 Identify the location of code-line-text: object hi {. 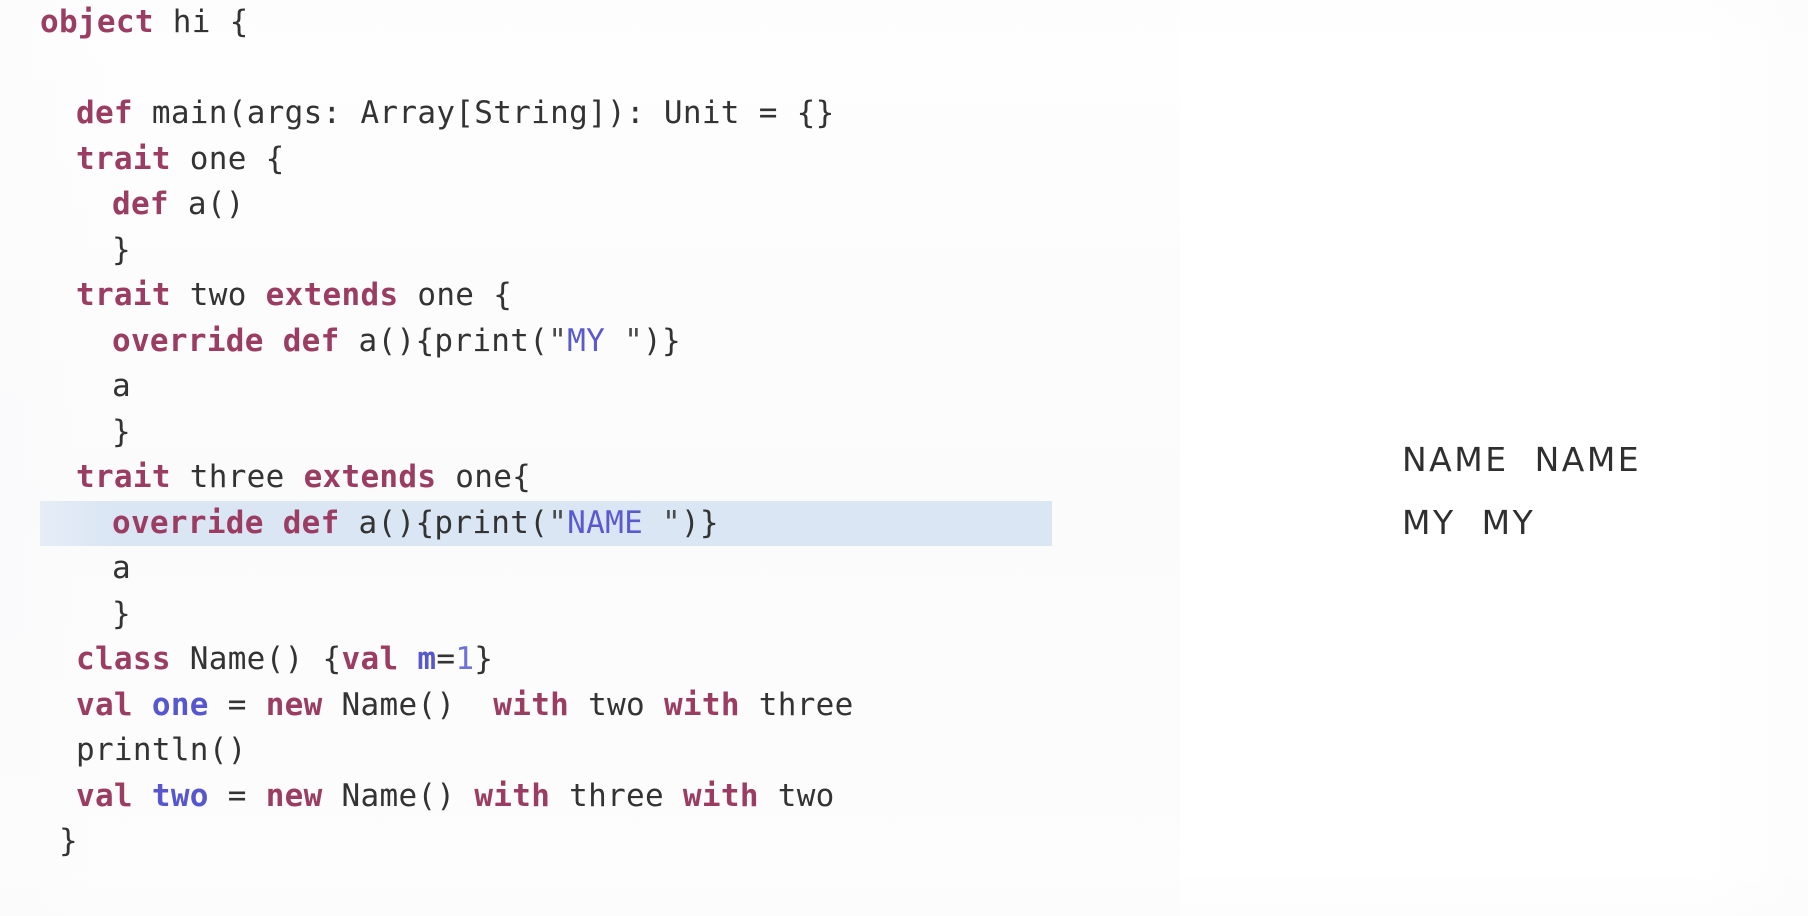
(144, 22).